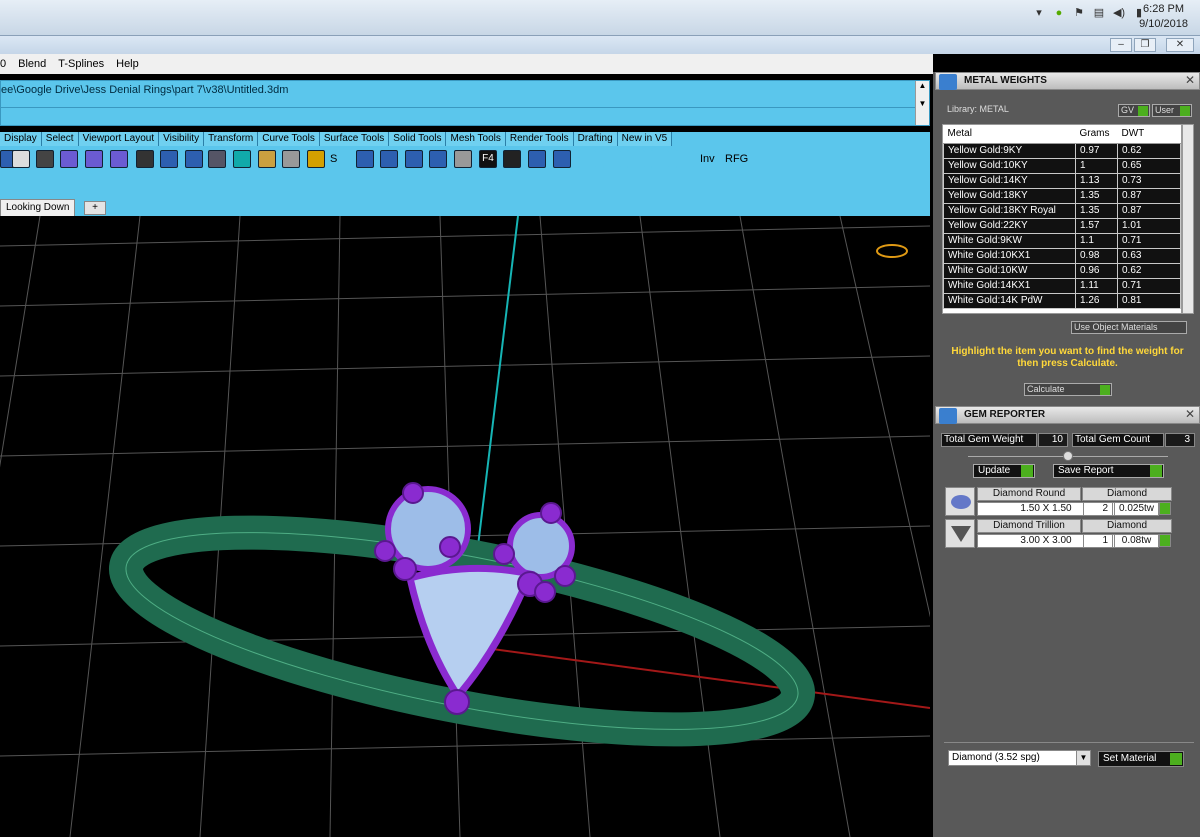 The width and height of the screenshot is (1200, 837). Describe the element at coordinates (1145, 45) in the screenshot. I see `restore-button: ❐` at that location.